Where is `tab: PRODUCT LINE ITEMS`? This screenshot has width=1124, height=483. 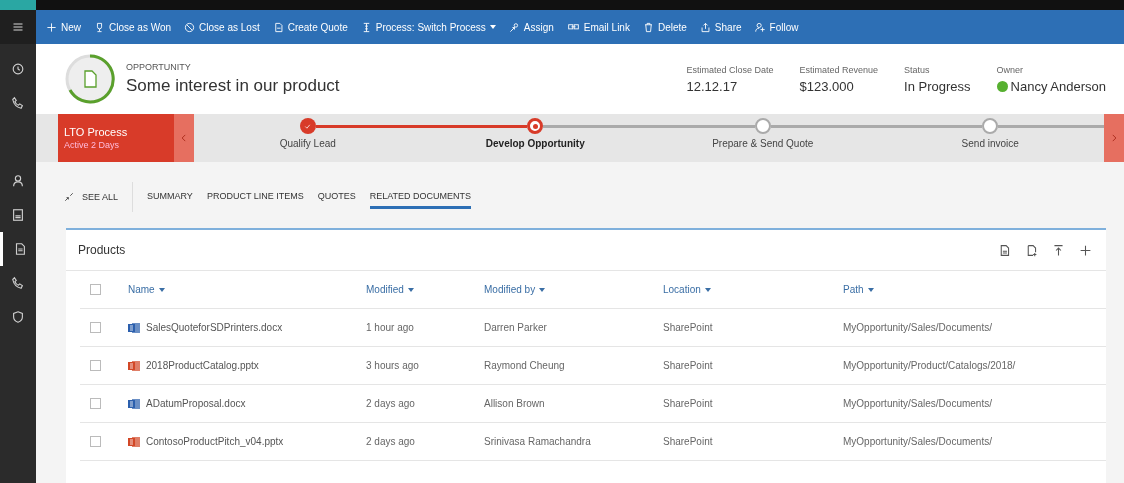 tab: PRODUCT LINE ITEMS is located at coordinates (255, 197).